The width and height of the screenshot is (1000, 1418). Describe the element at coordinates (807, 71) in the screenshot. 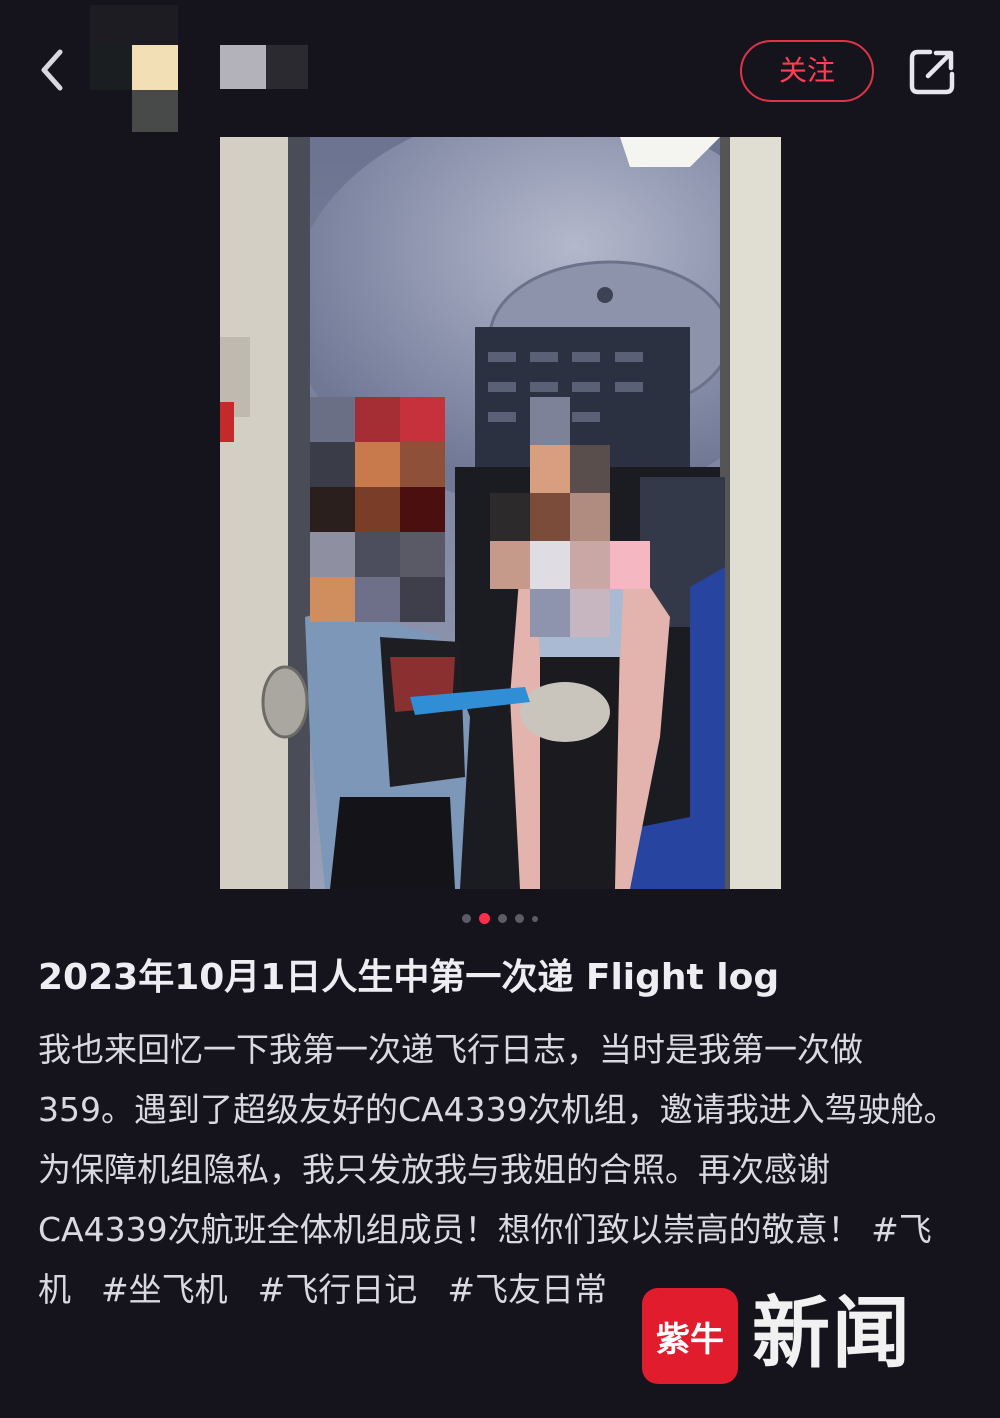

I see `follow-button: 关注` at that location.